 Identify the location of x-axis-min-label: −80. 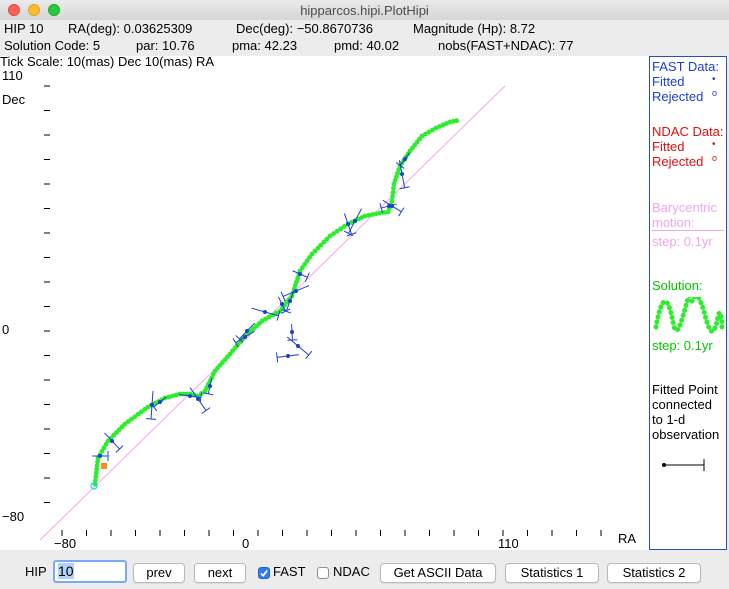
(65, 543).